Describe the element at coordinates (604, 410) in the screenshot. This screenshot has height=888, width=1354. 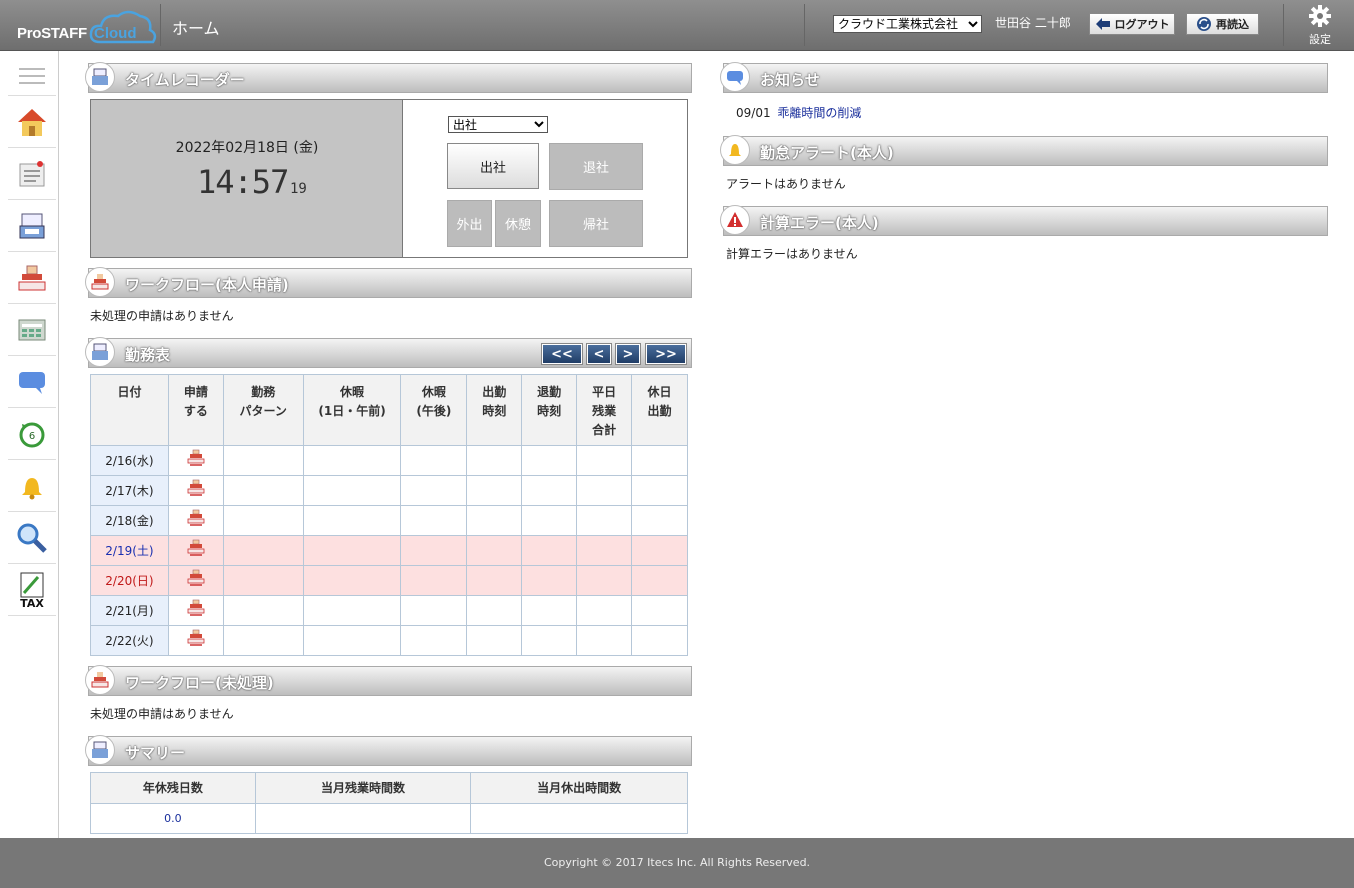
I see `worktable-column-header: 平日 残業 合計` at that location.